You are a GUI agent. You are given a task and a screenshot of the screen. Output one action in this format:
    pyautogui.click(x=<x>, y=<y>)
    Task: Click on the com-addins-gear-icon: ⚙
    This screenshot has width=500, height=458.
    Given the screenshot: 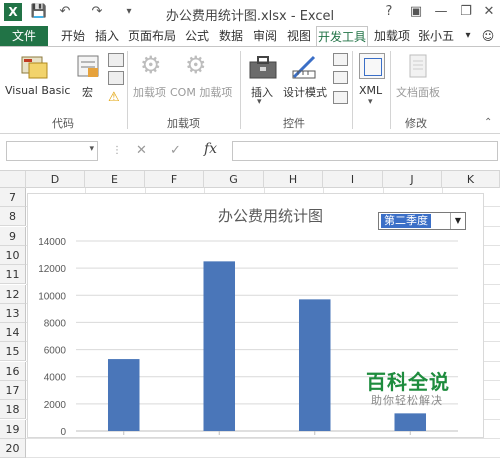 What is the action you would take?
    pyautogui.click(x=196, y=65)
    